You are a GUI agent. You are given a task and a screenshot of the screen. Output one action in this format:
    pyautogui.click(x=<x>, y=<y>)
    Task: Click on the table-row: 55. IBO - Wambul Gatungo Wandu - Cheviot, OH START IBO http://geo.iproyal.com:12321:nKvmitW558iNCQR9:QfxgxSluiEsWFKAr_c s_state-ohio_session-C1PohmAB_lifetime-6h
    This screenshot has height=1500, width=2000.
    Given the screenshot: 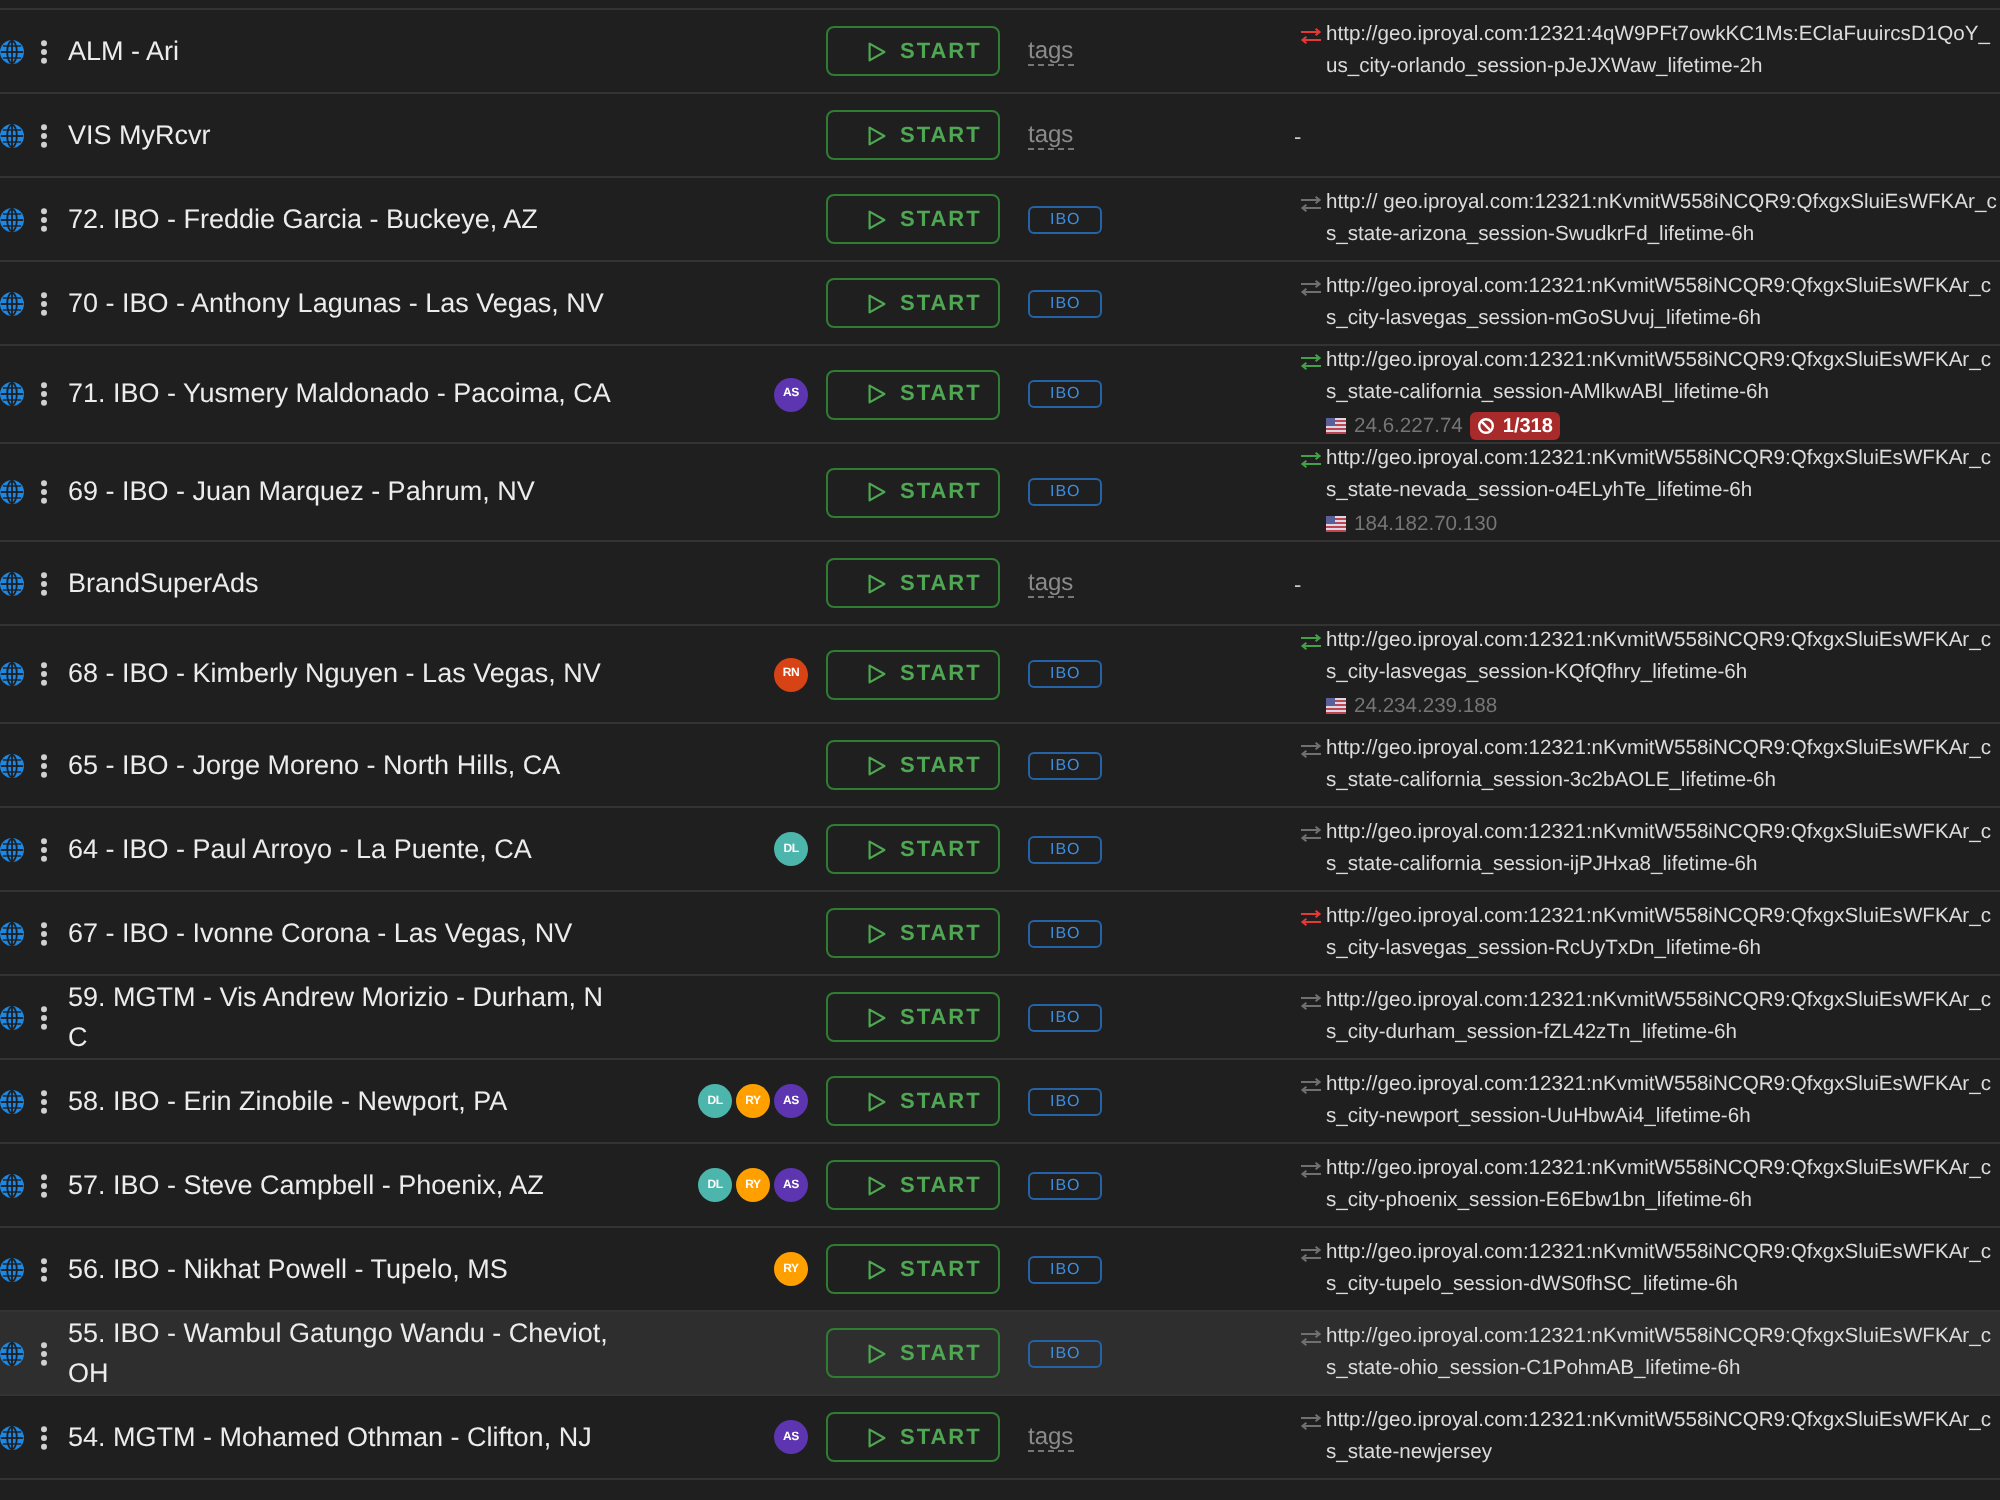 What is the action you would take?
    pyautogui.click(x=1000, y=1354)
    